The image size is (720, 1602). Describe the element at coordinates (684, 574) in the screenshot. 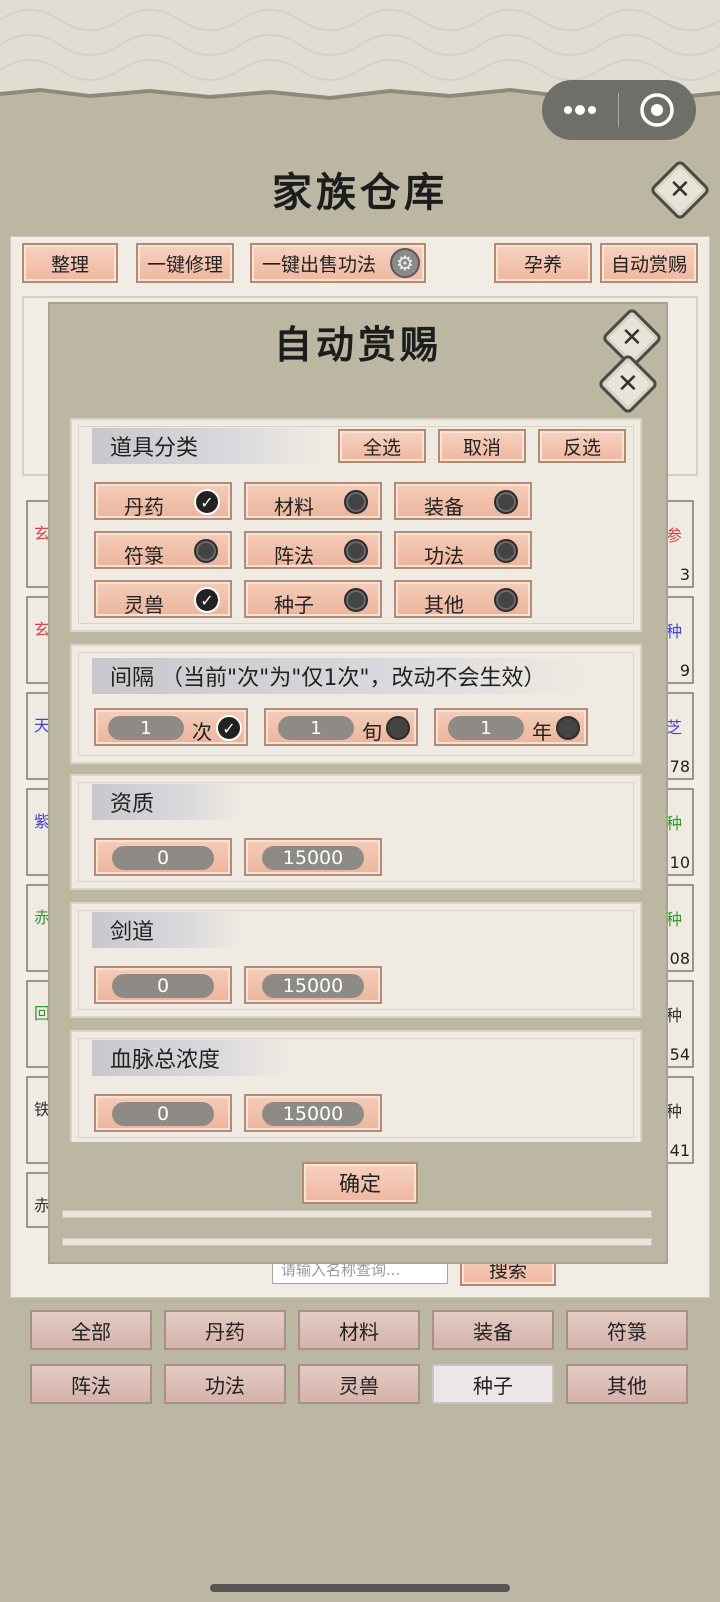

I see `item-card-count: 3` at that location.